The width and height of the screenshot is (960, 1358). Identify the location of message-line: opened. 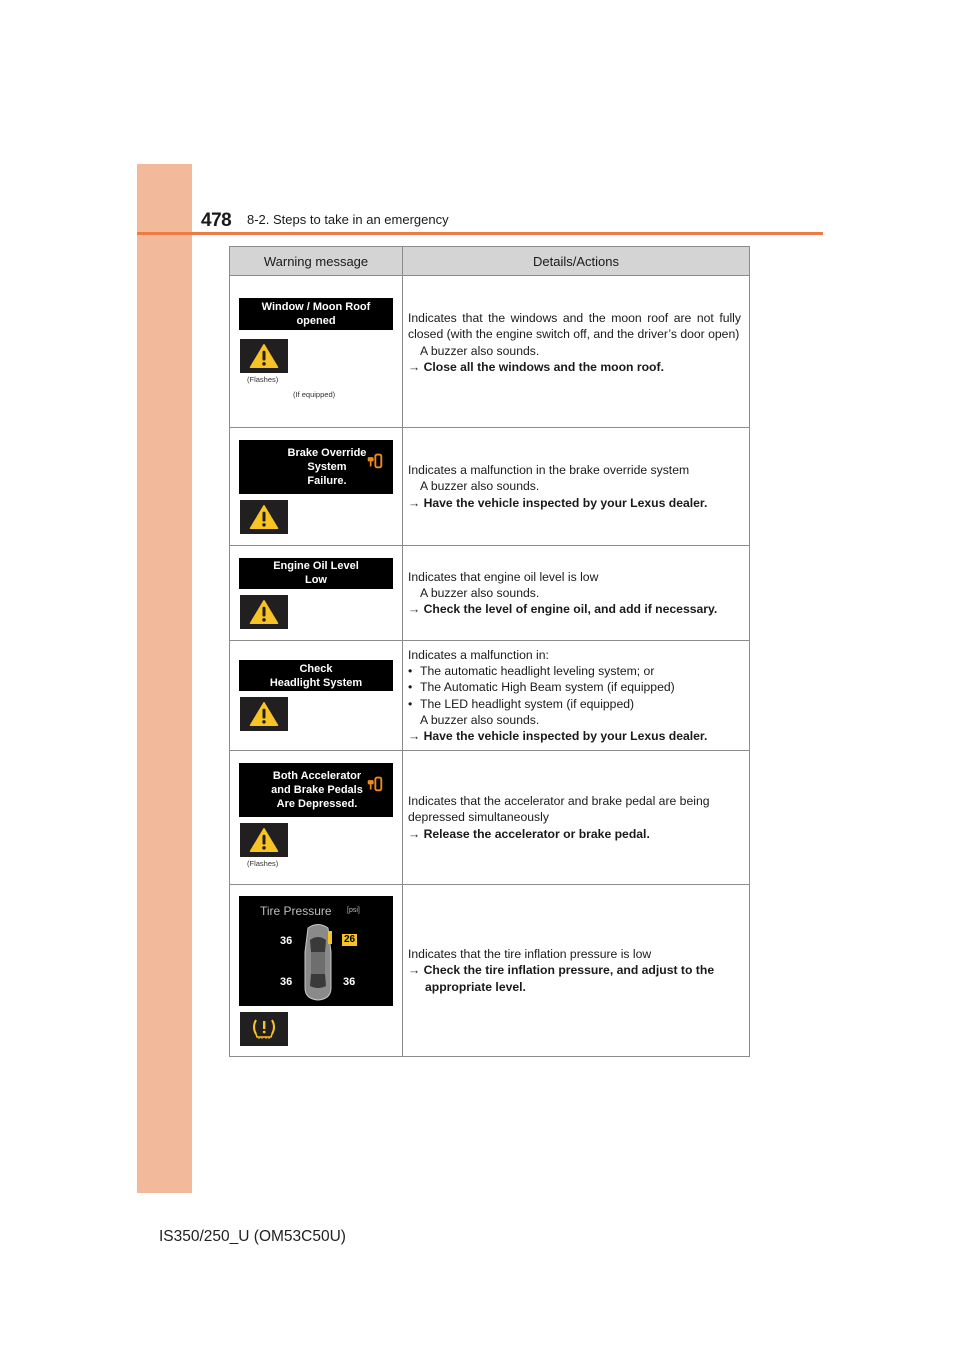
(316, 321).